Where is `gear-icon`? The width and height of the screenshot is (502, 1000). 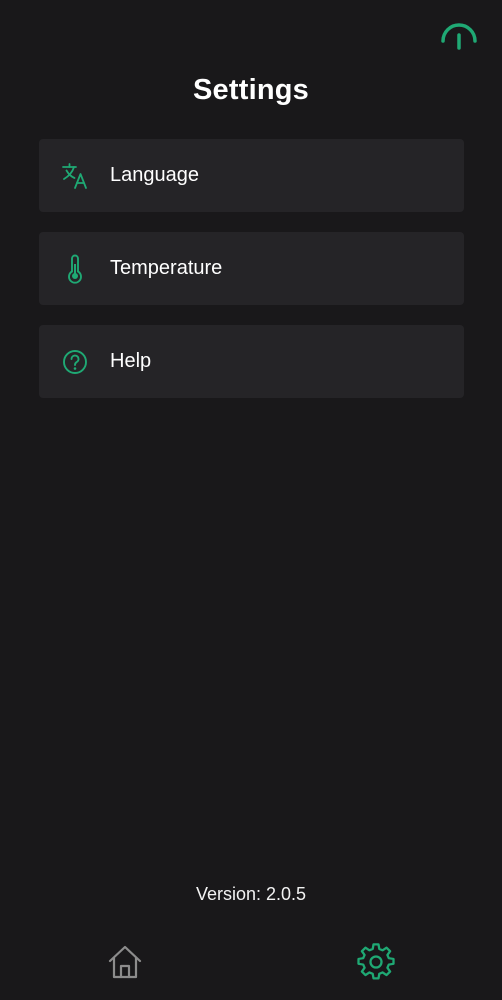 gear-icon is located at coordinates (376, 964).